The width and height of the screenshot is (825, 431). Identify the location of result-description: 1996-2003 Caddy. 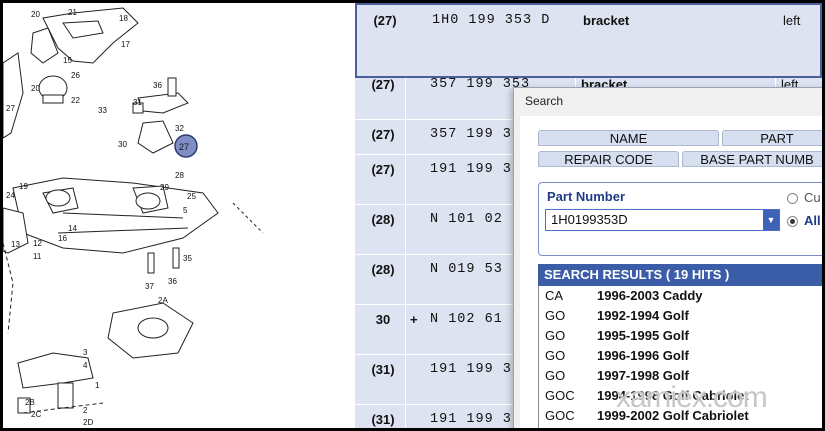
(650, 295).